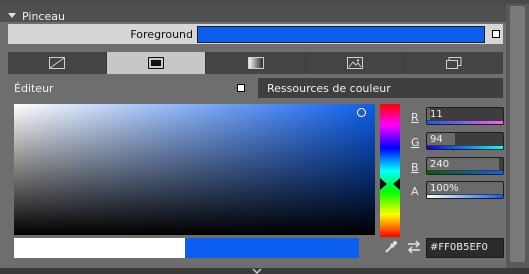  I want to click on tab-editor-label: Éditeur, so click(34, 88).